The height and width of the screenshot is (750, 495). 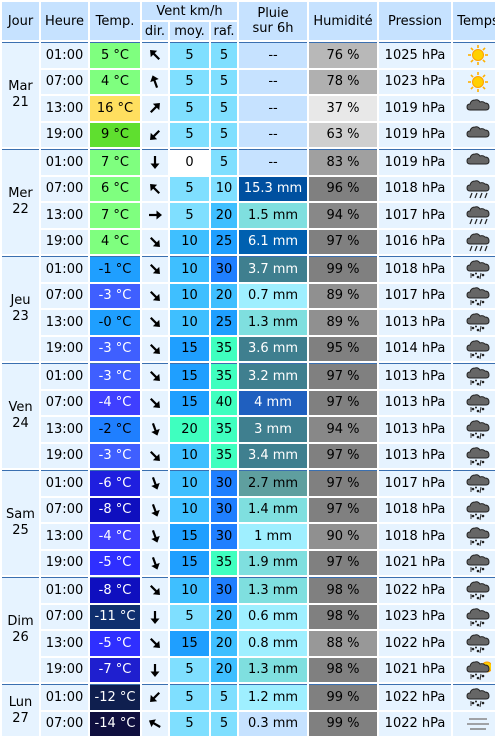 I want to click on header-temp: Temp., so click(x=115, y=21).